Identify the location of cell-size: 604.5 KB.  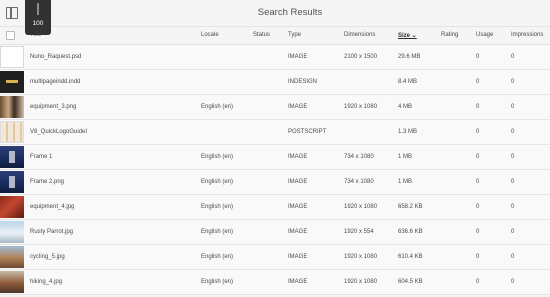
(410, 282).